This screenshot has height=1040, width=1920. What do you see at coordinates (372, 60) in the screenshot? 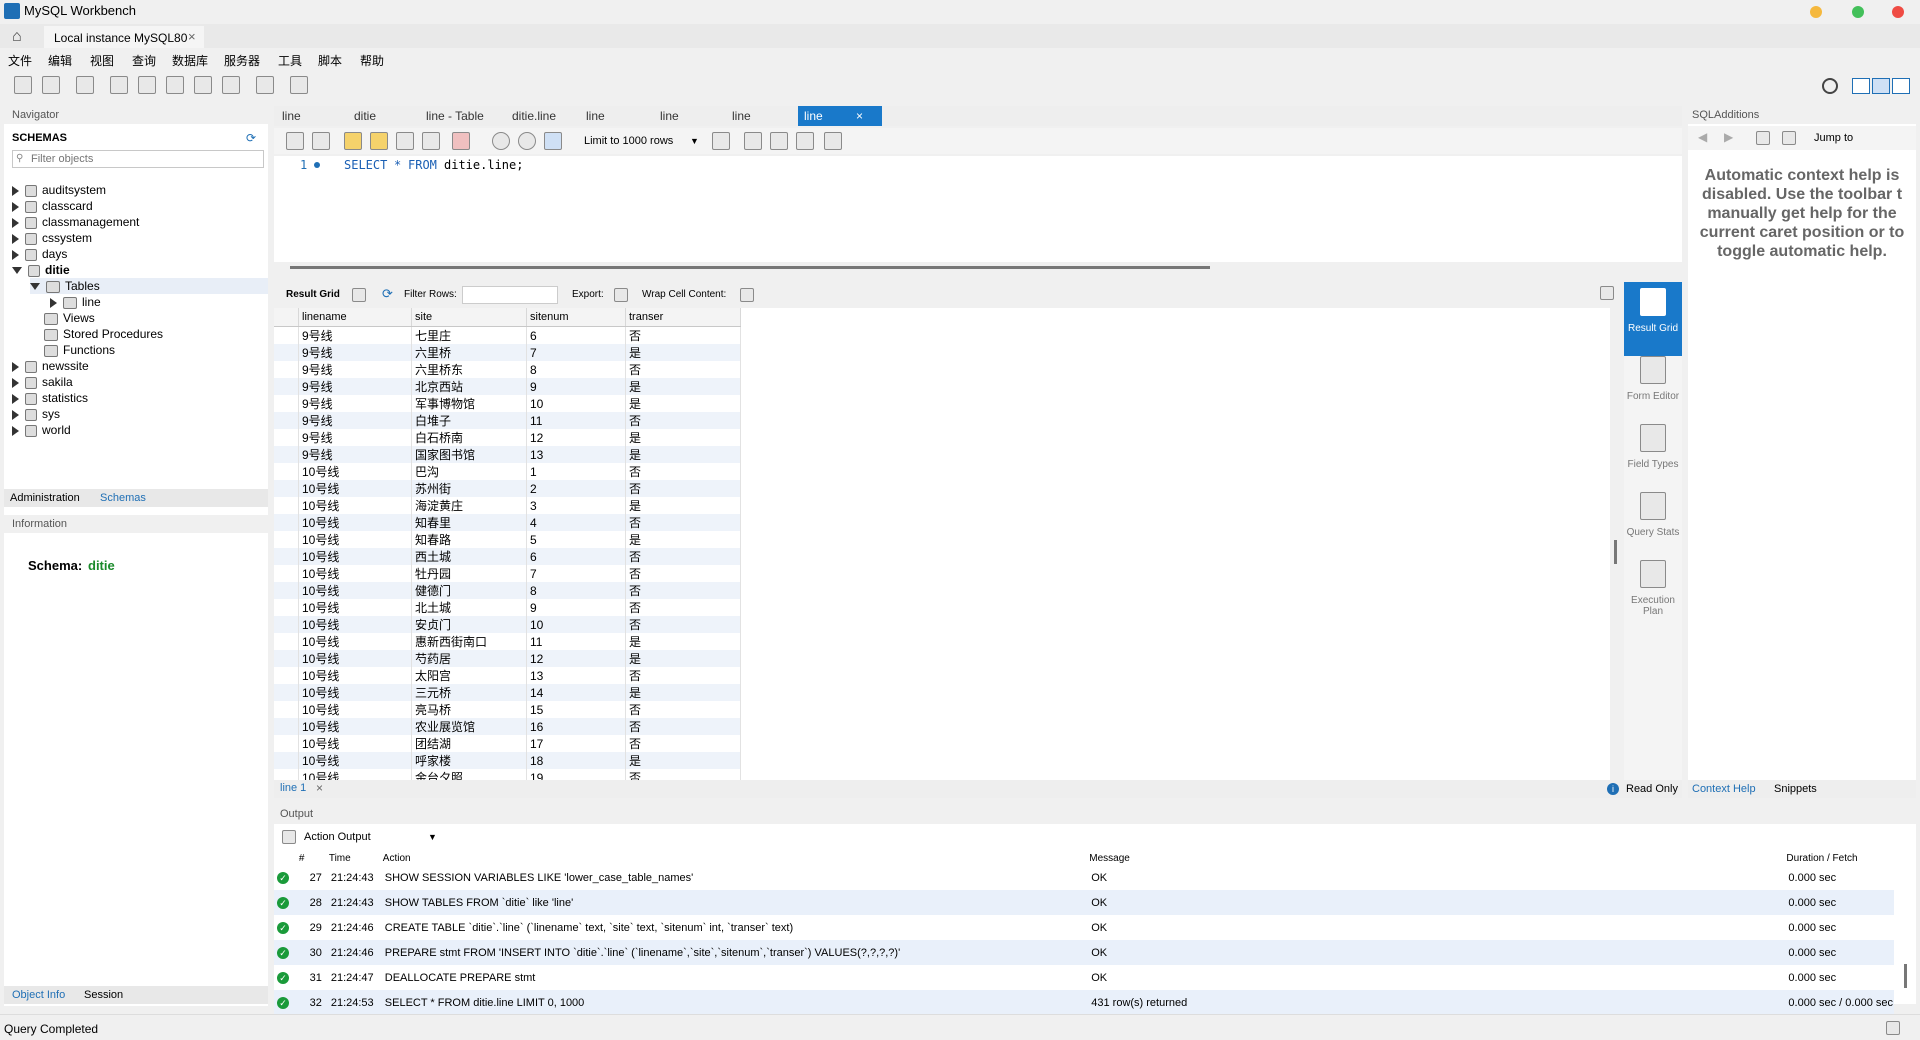
I see `menu-help: 帮助` at bounding box center [372, 60].